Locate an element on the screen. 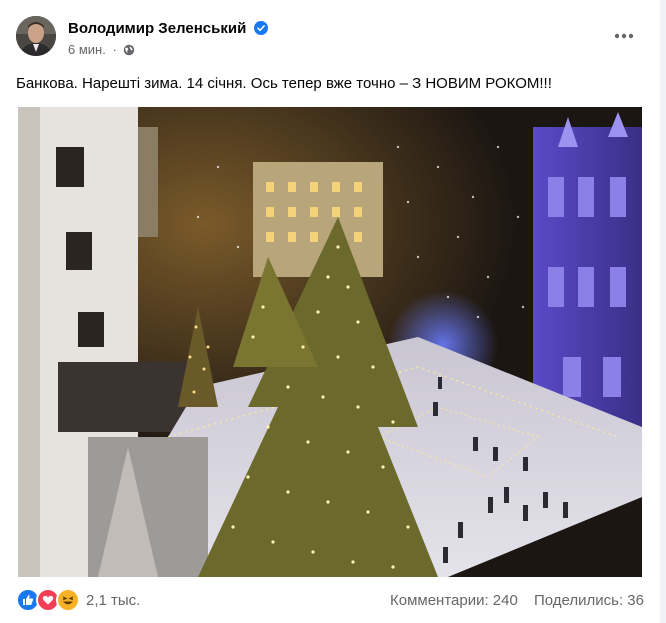 This screenshot has height=623, width=666. shares-count: Поделились: 36 is located at coordinates (589, 600).